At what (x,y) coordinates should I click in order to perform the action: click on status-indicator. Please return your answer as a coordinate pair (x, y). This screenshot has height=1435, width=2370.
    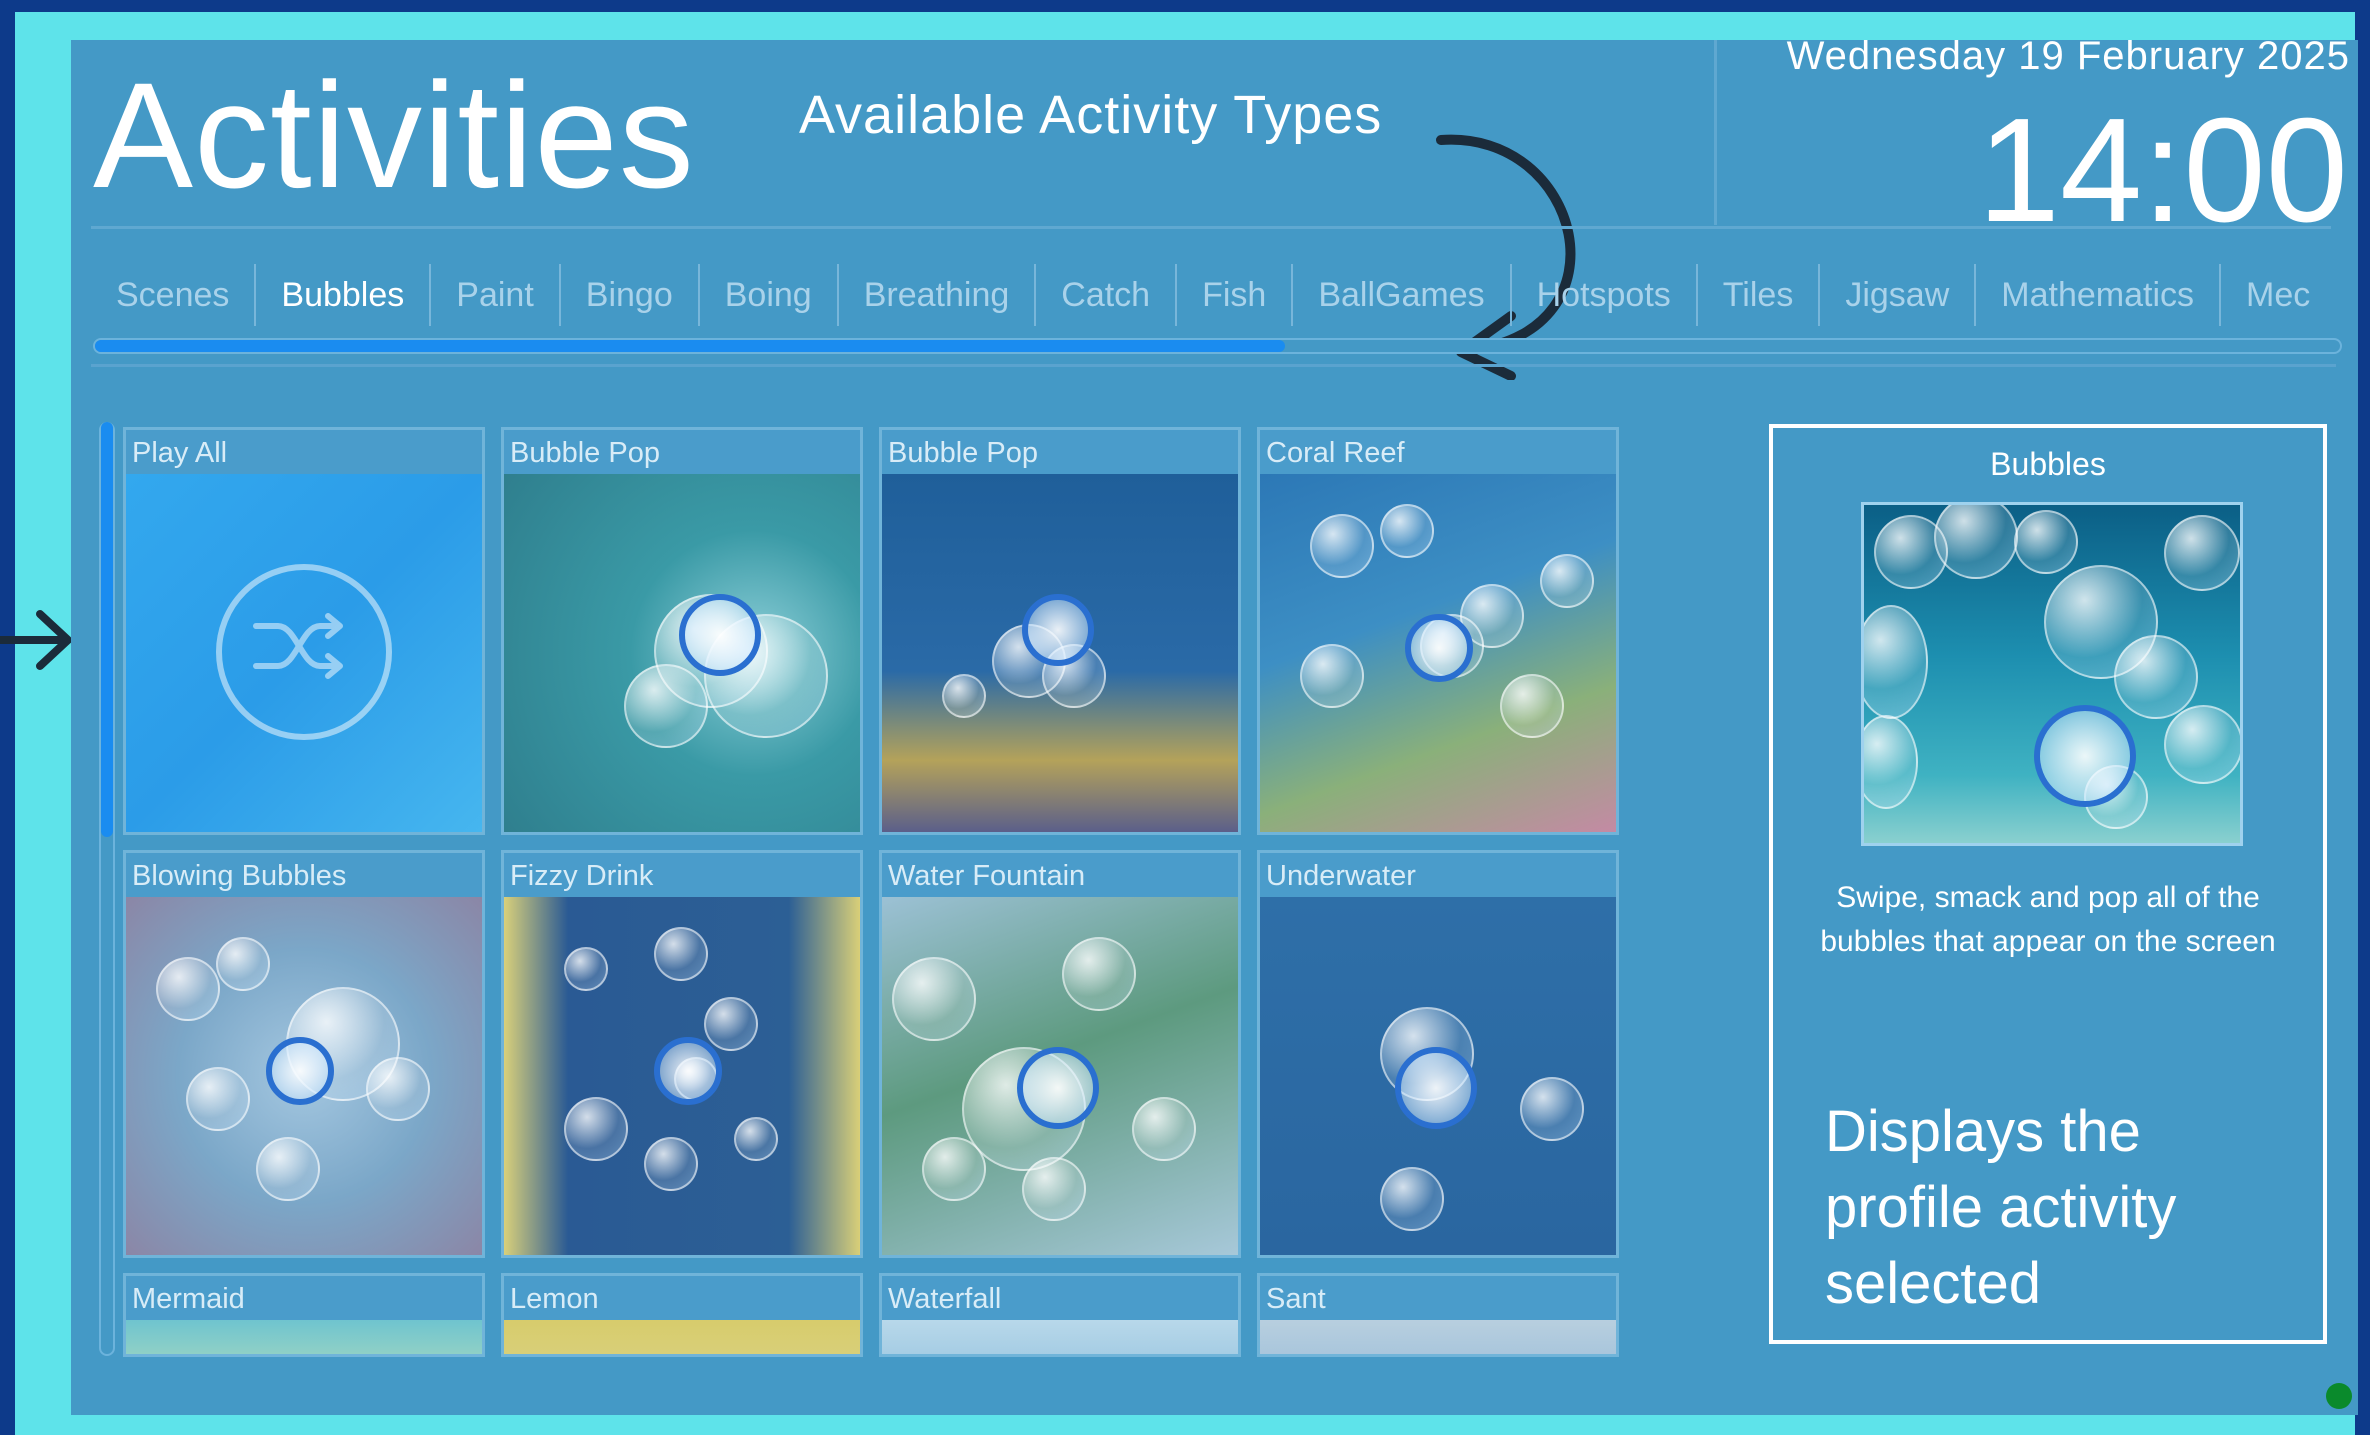
    Looking at the image, I should click on (2339, 1396).